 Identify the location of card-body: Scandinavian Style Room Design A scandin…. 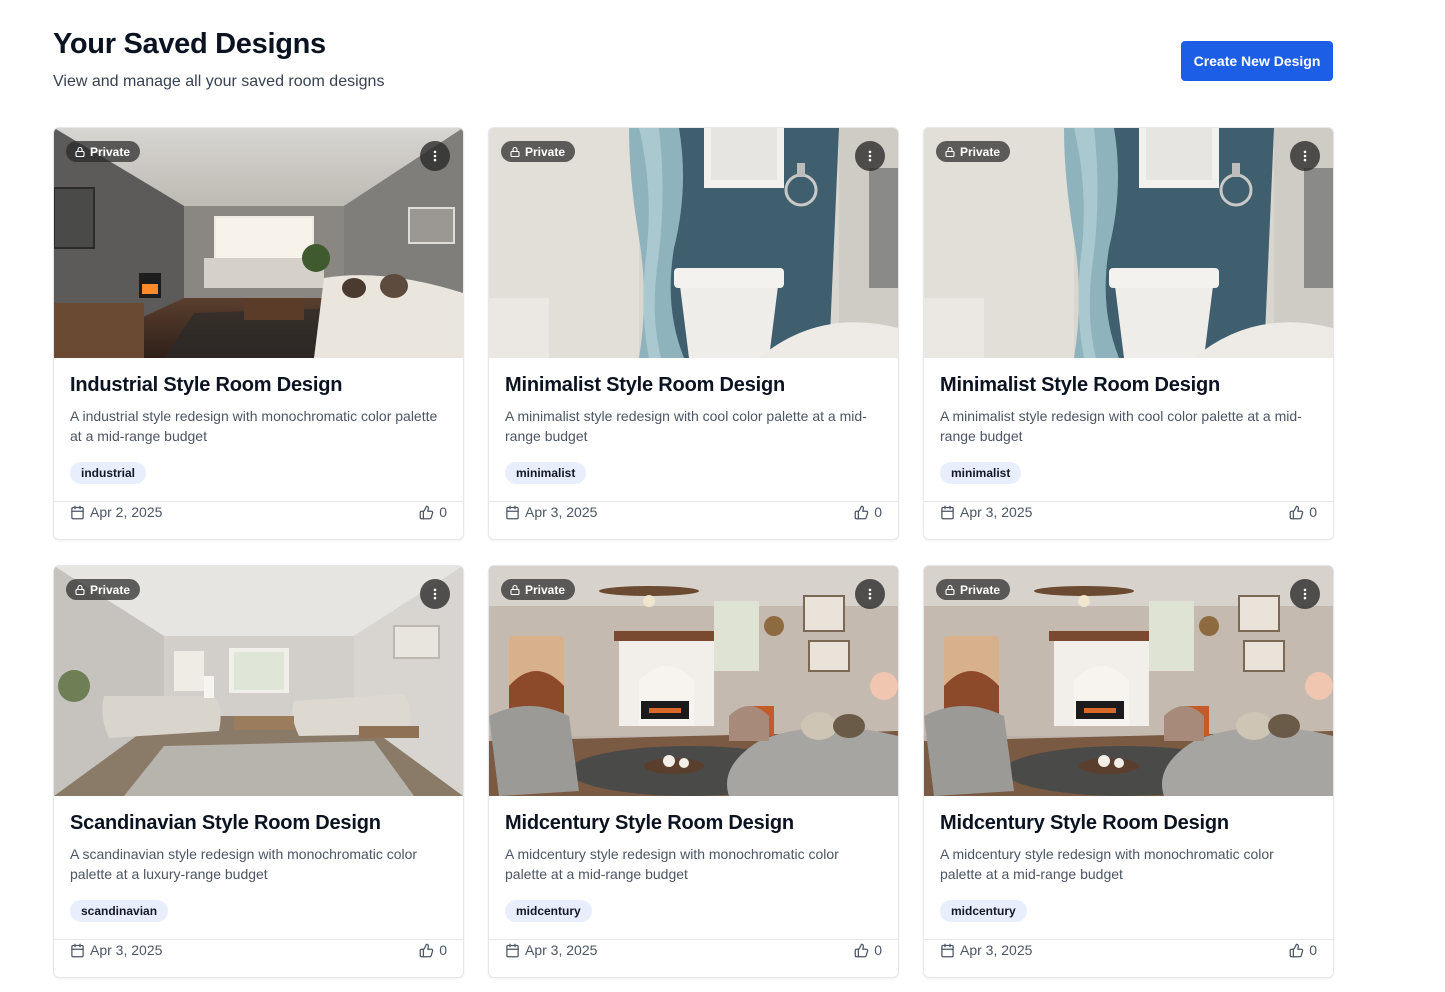
(258, 859).